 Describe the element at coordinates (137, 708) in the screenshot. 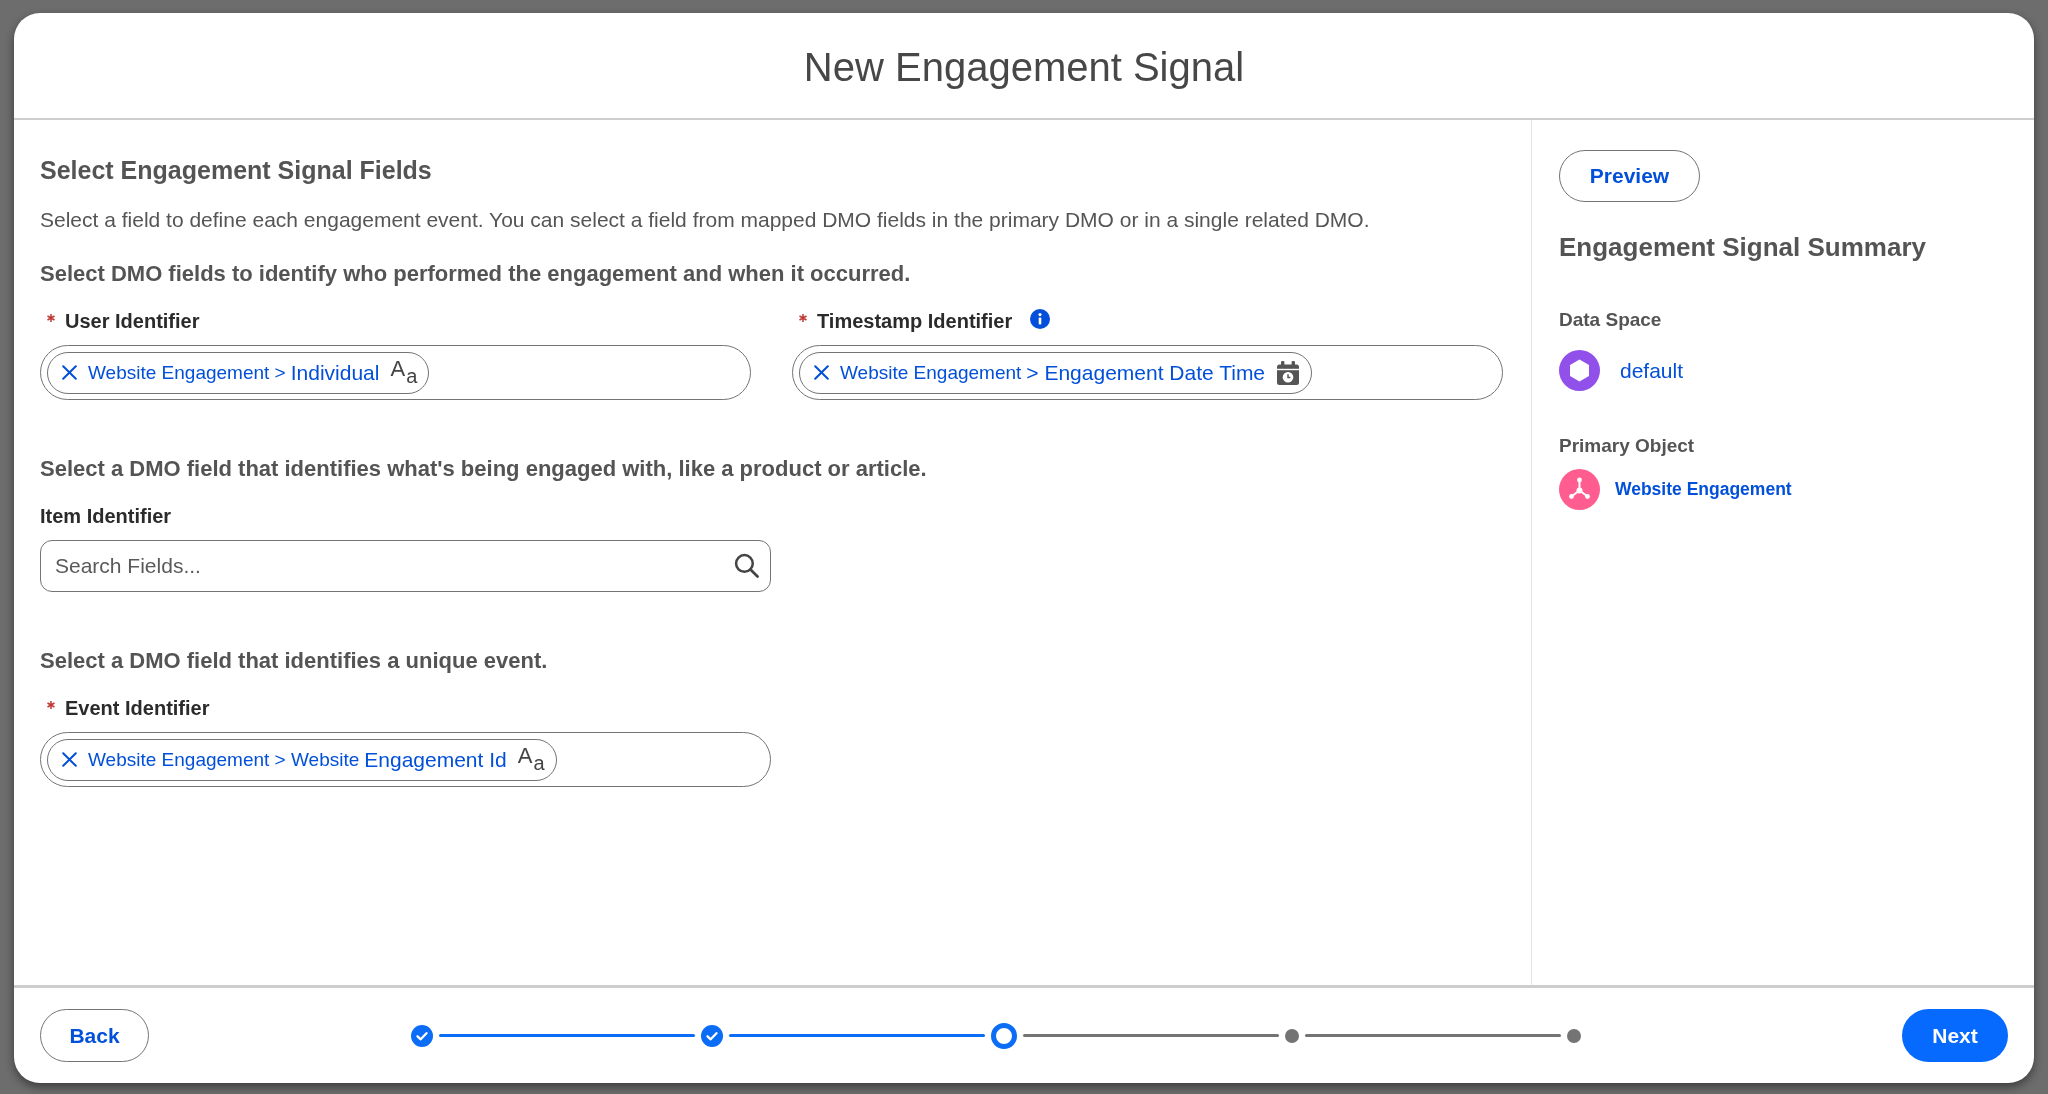

I see `field-label: Event Identifier` at that location.